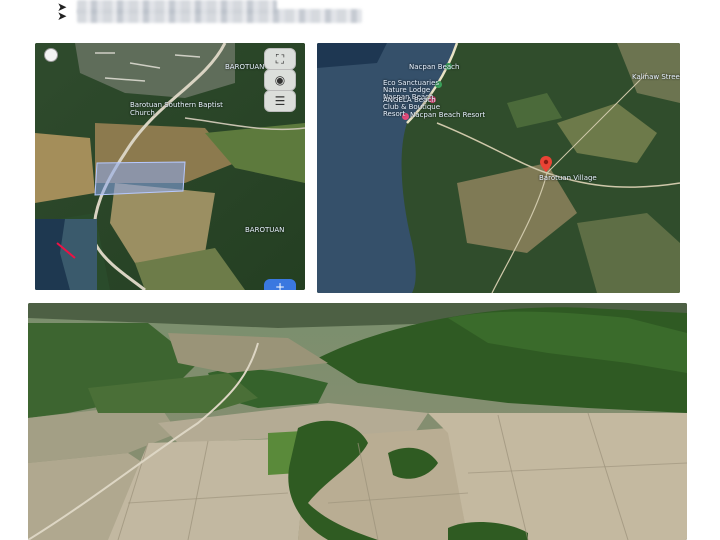  Describe the element at coordinates (568, 178) in the screenshot. I see `map-label-pin: Barotuan Village` at that location.